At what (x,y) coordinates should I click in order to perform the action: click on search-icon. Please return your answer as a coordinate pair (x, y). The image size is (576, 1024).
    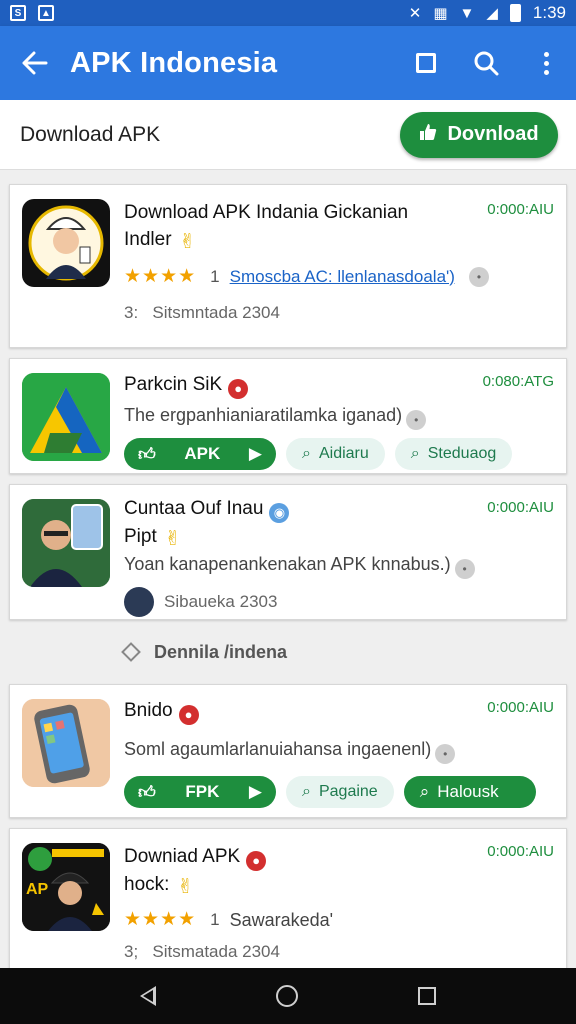
    Looking at the image, I should click on (486, 63).